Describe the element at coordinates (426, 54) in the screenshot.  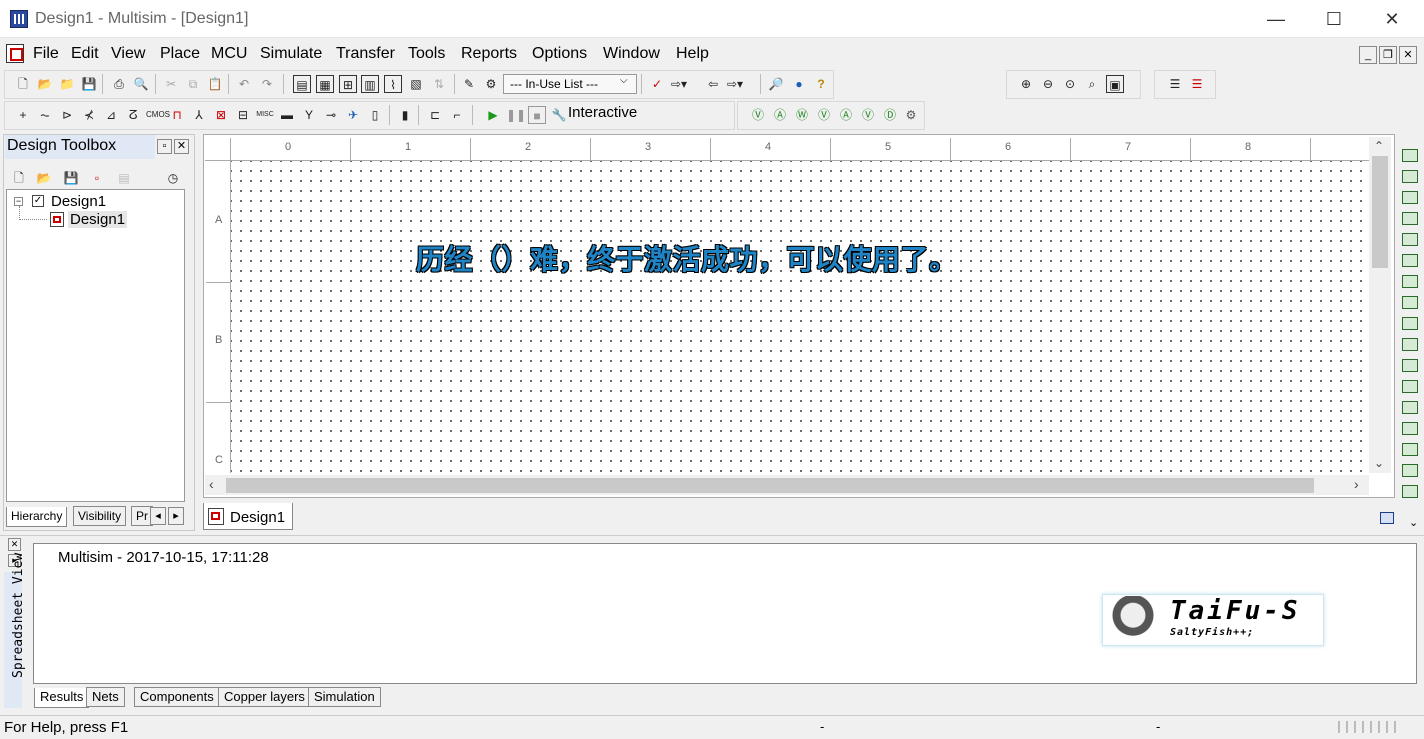
I see `menu-tools: Tools` at that location.